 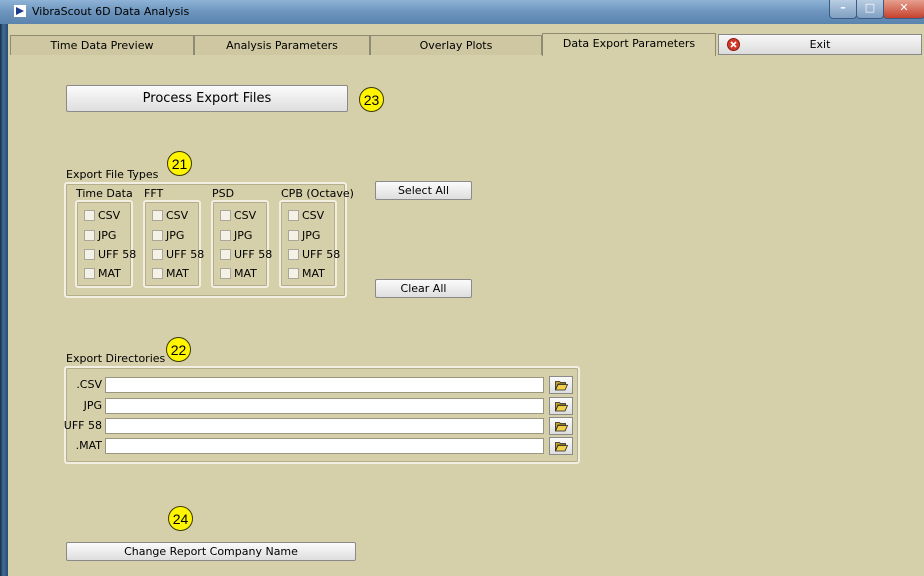 What do you see at coordinates (456, 45) in the screenshot?
I see `tab-overlay-plots: Overlay Plots` at bounding box center [456, 45].